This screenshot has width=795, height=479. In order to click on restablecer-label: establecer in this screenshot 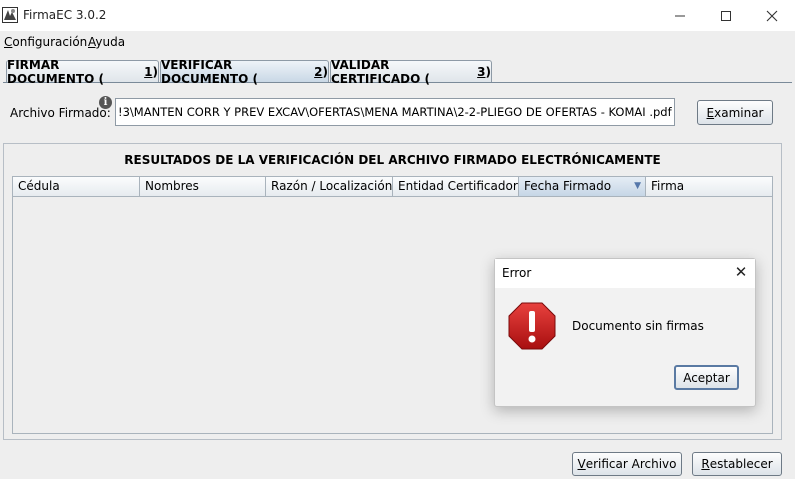, I will do `click(741, 464)`.